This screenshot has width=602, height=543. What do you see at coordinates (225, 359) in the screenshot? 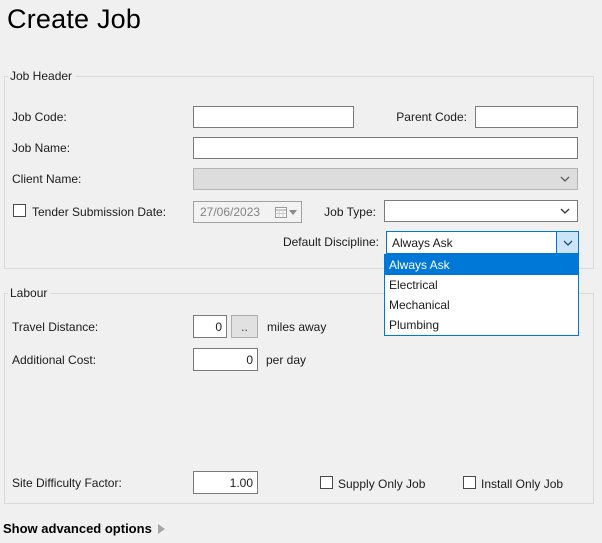
I see `additional-cost-input` at bounding box center [225, 359].